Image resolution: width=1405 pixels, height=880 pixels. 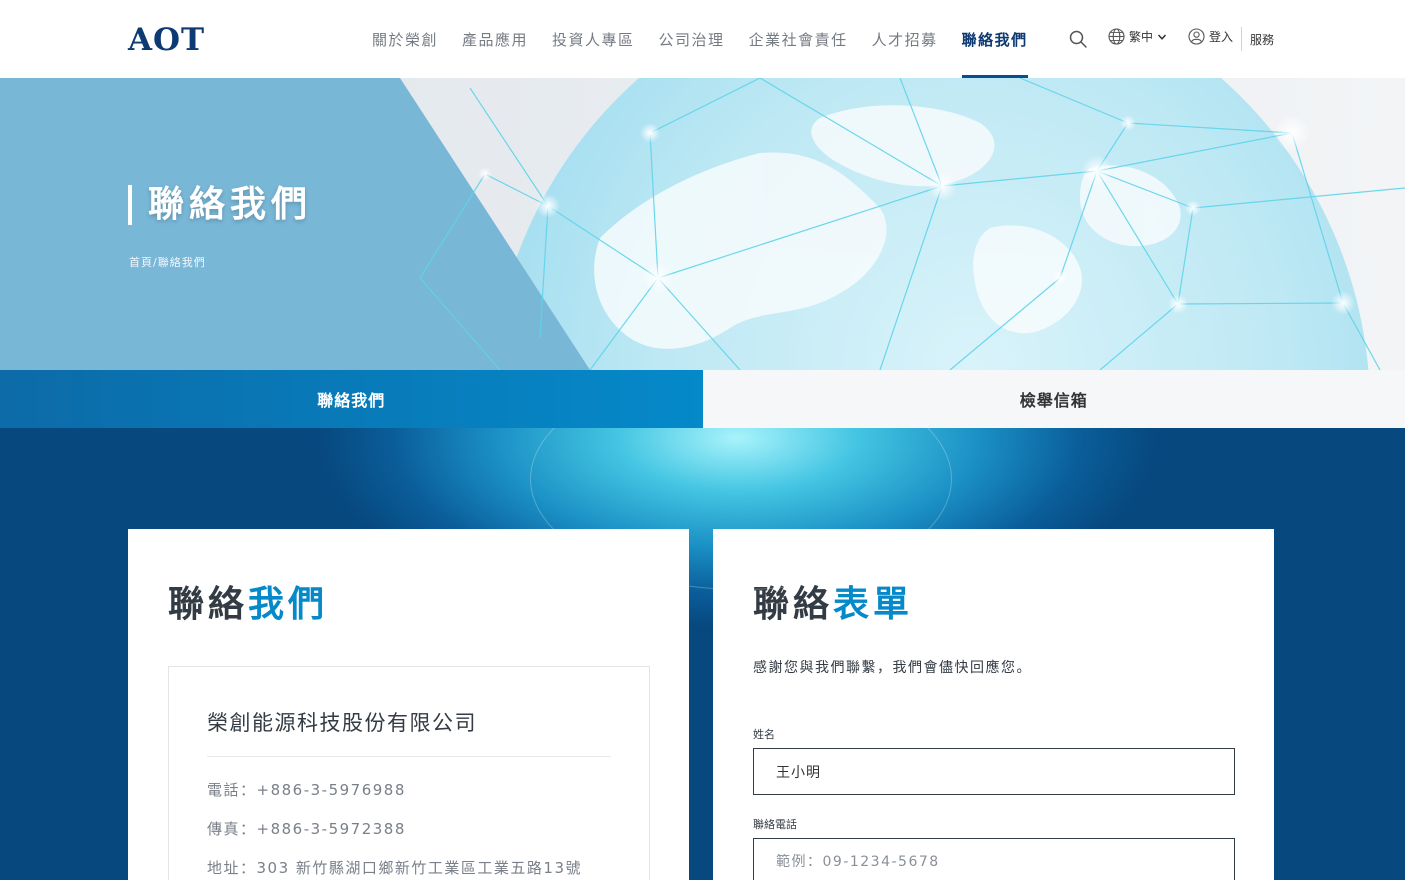 I want to click on tab-contact-us: 聯絡我們, so click(x=351, y=399).